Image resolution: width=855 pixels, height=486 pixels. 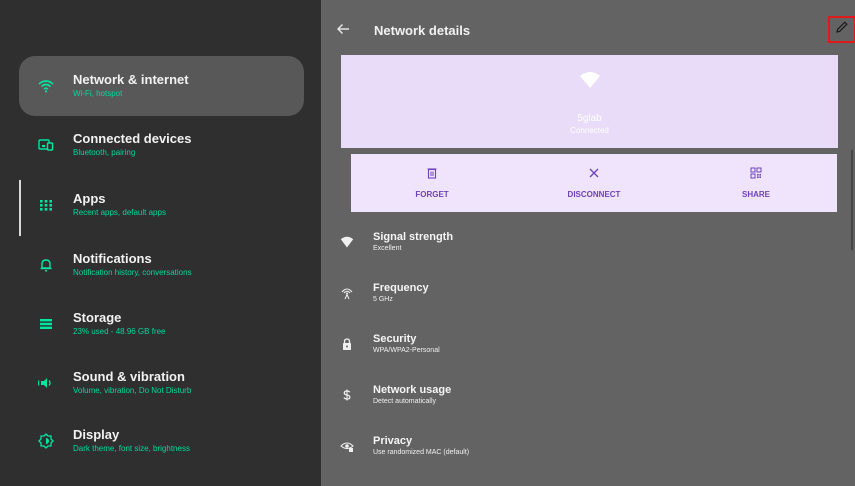 What do you see at coordinates (131, 79) in the screenshot?
I see `sidebar-item-title: Network & internet` at bounding box center [131, 79].